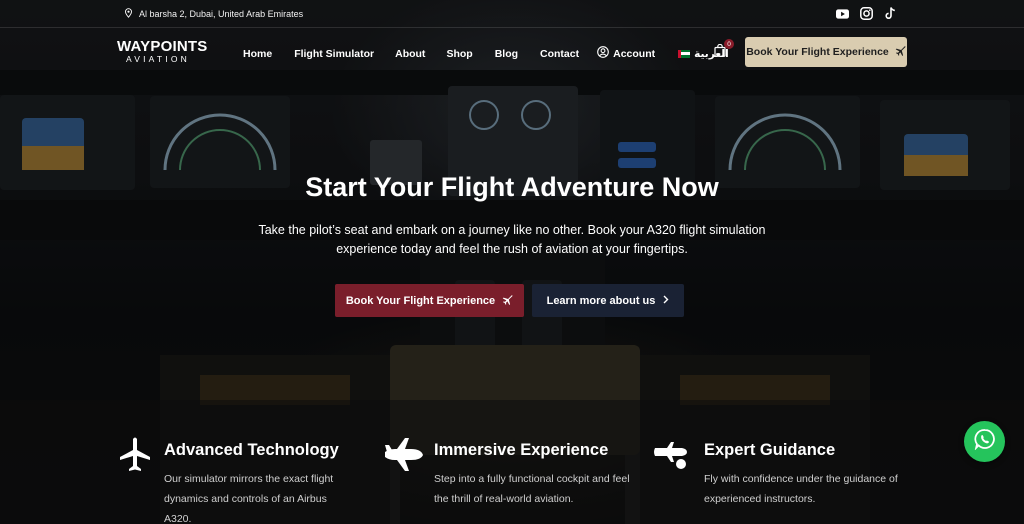 The height and width of the screenshot is (524, 1024). I want to click on book-button-label: Book Your Flight Experience, so click(420, 300).